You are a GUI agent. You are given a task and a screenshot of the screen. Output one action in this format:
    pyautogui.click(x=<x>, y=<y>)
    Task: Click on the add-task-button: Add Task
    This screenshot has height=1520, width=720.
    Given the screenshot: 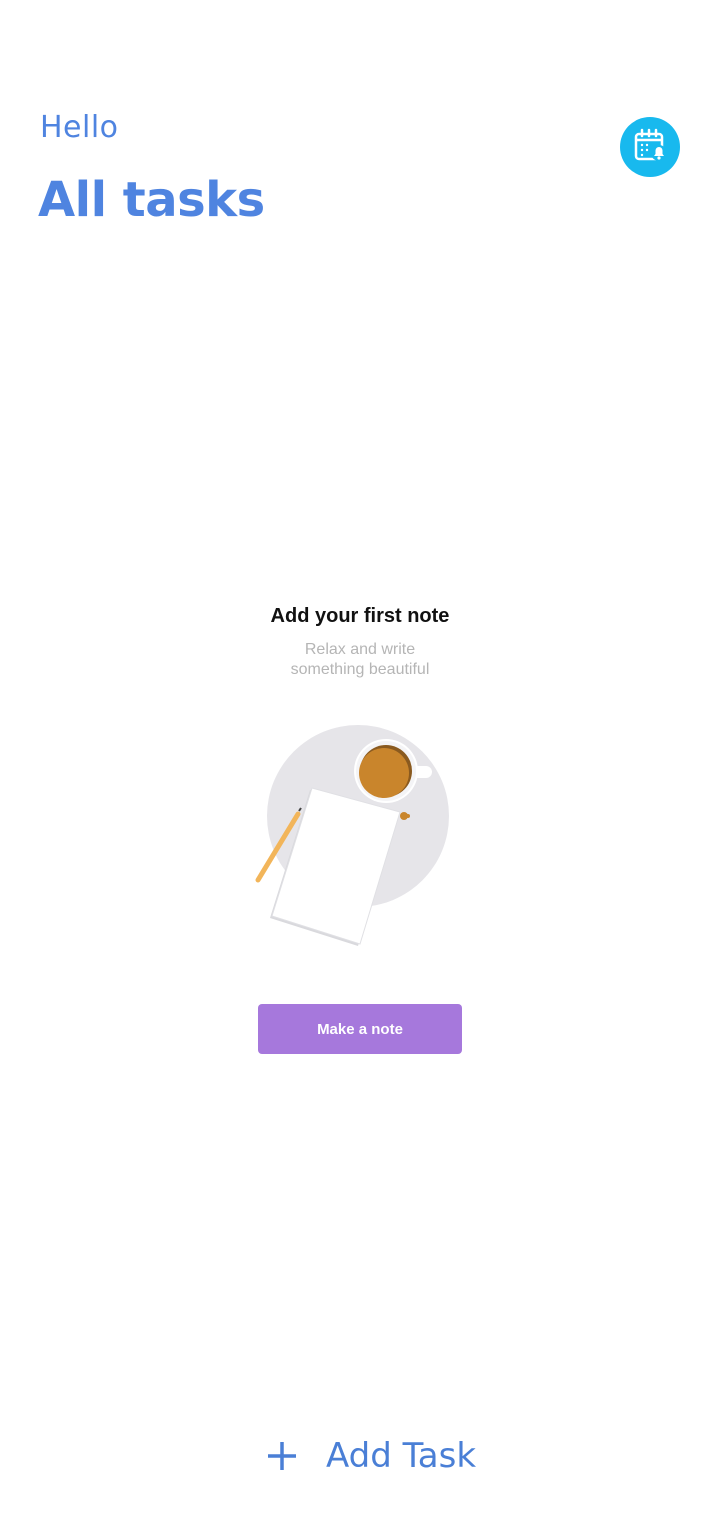 What is the action you would take?
    pyautogui.click(x=369, y=1456)
    